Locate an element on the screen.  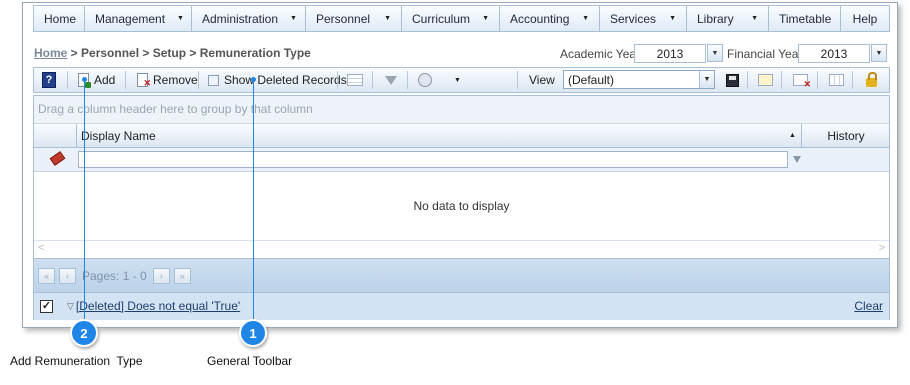
help-button: ? is located at coordinates (49, 80).